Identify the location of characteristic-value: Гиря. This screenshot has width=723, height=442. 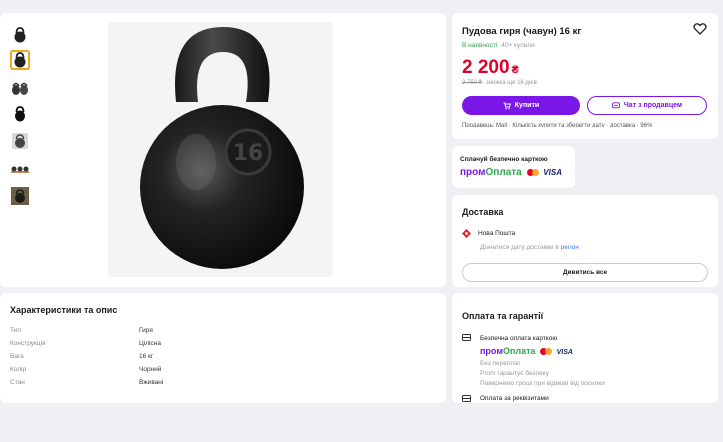
(146, 330).